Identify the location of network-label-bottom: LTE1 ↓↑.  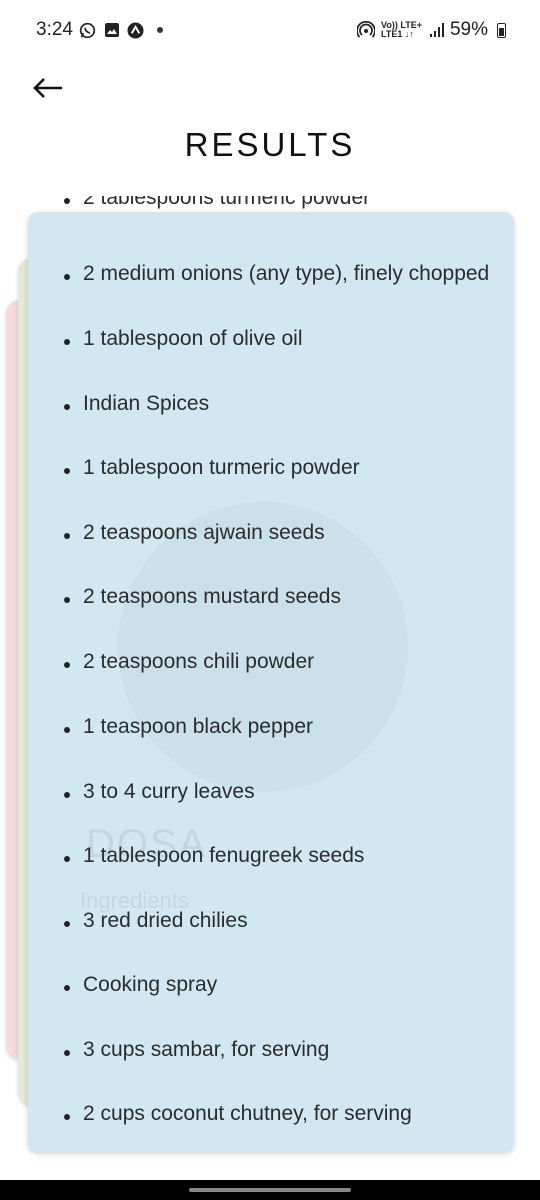
(397, 34).